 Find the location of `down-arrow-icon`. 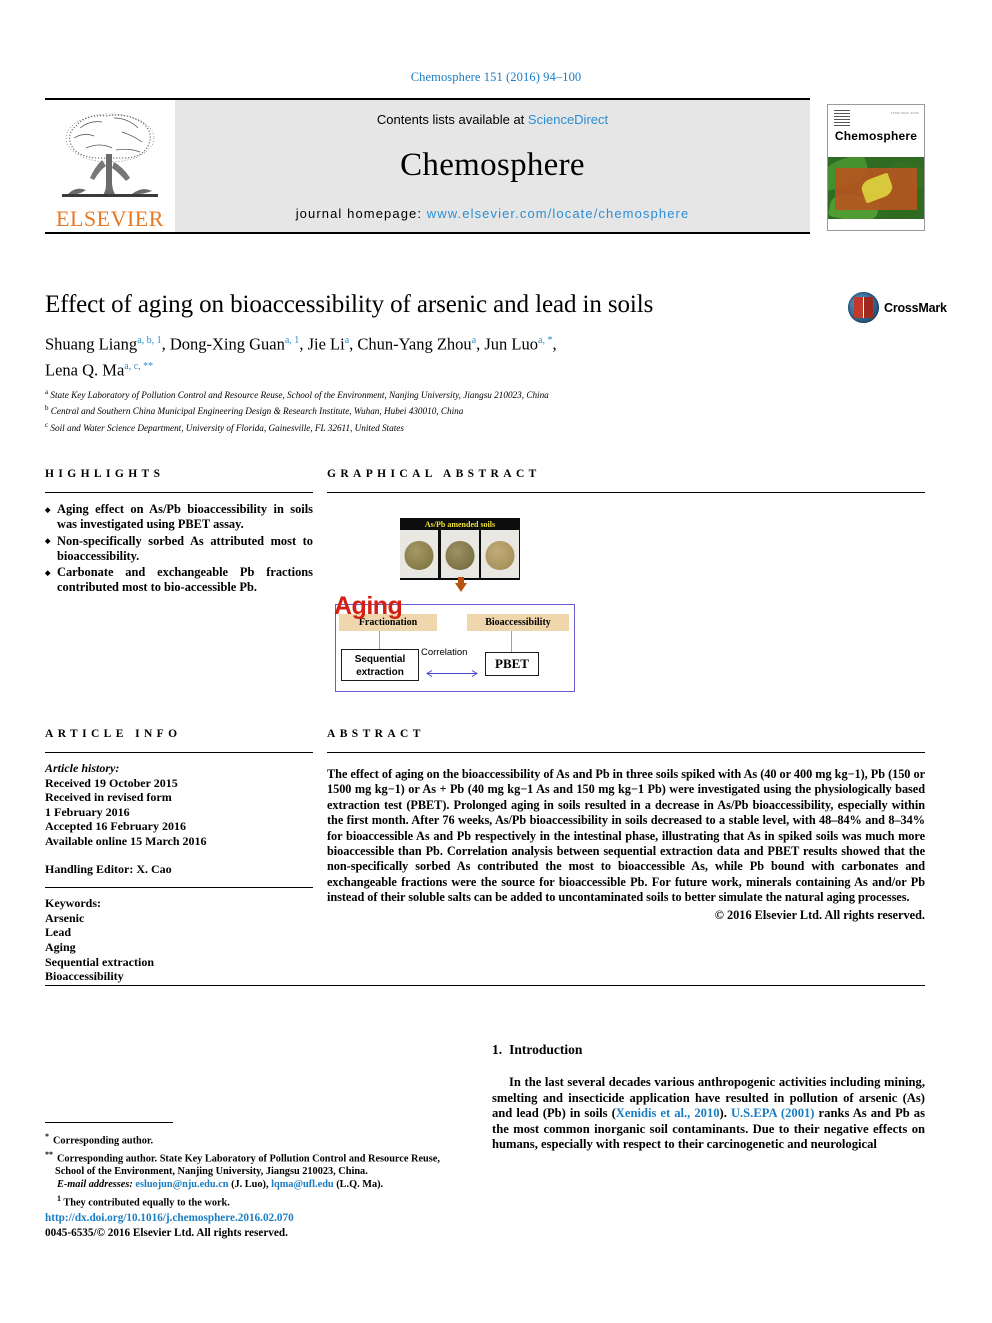

down-arrow-icon is located at coordinates (461, 587).